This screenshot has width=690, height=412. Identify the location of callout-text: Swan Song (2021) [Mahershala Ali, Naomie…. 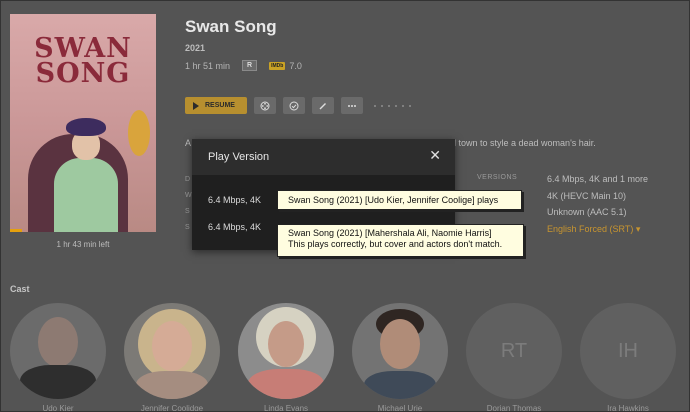
(390, 233).